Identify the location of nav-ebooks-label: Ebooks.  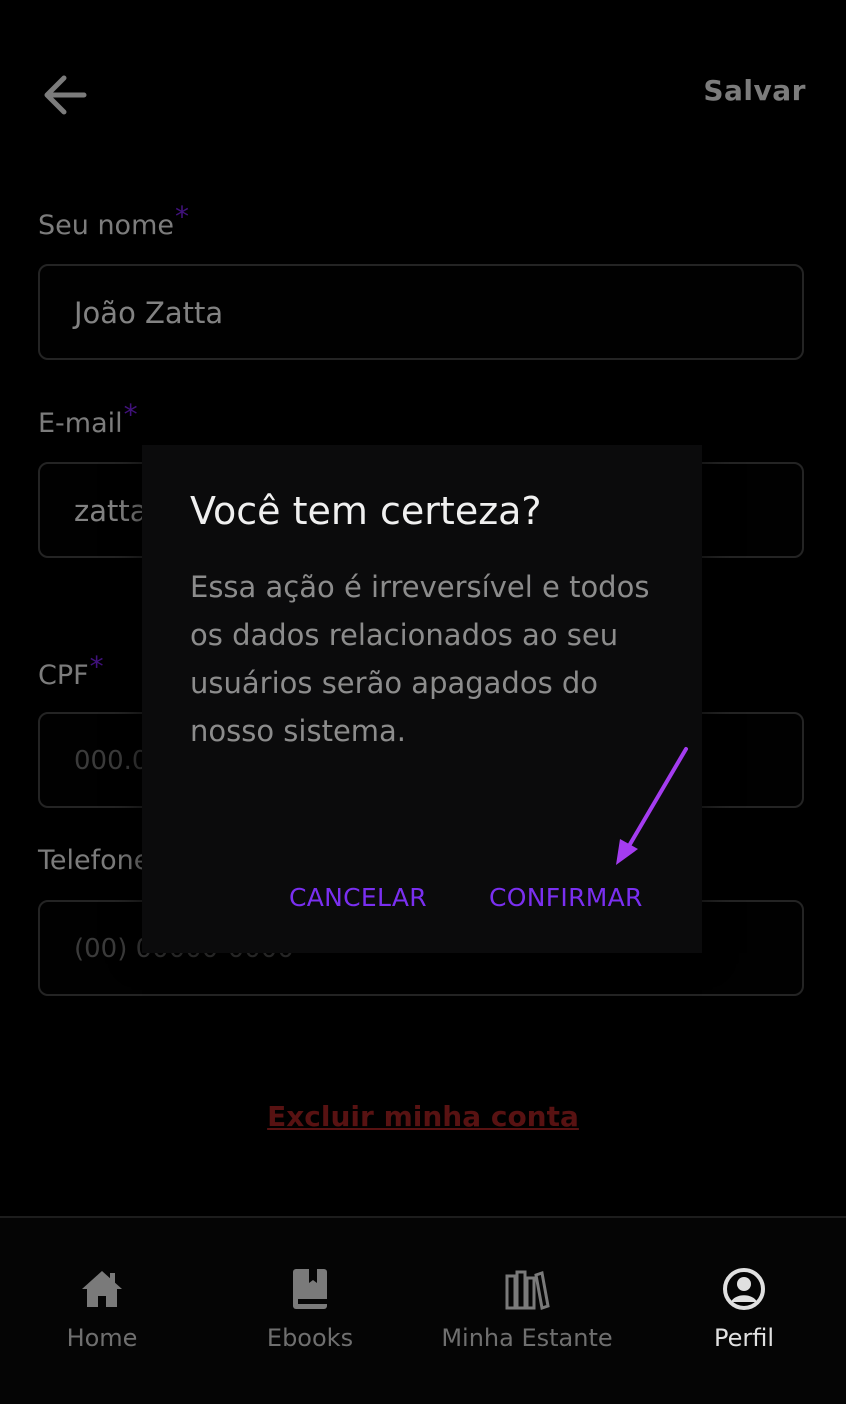
(310, 1338).